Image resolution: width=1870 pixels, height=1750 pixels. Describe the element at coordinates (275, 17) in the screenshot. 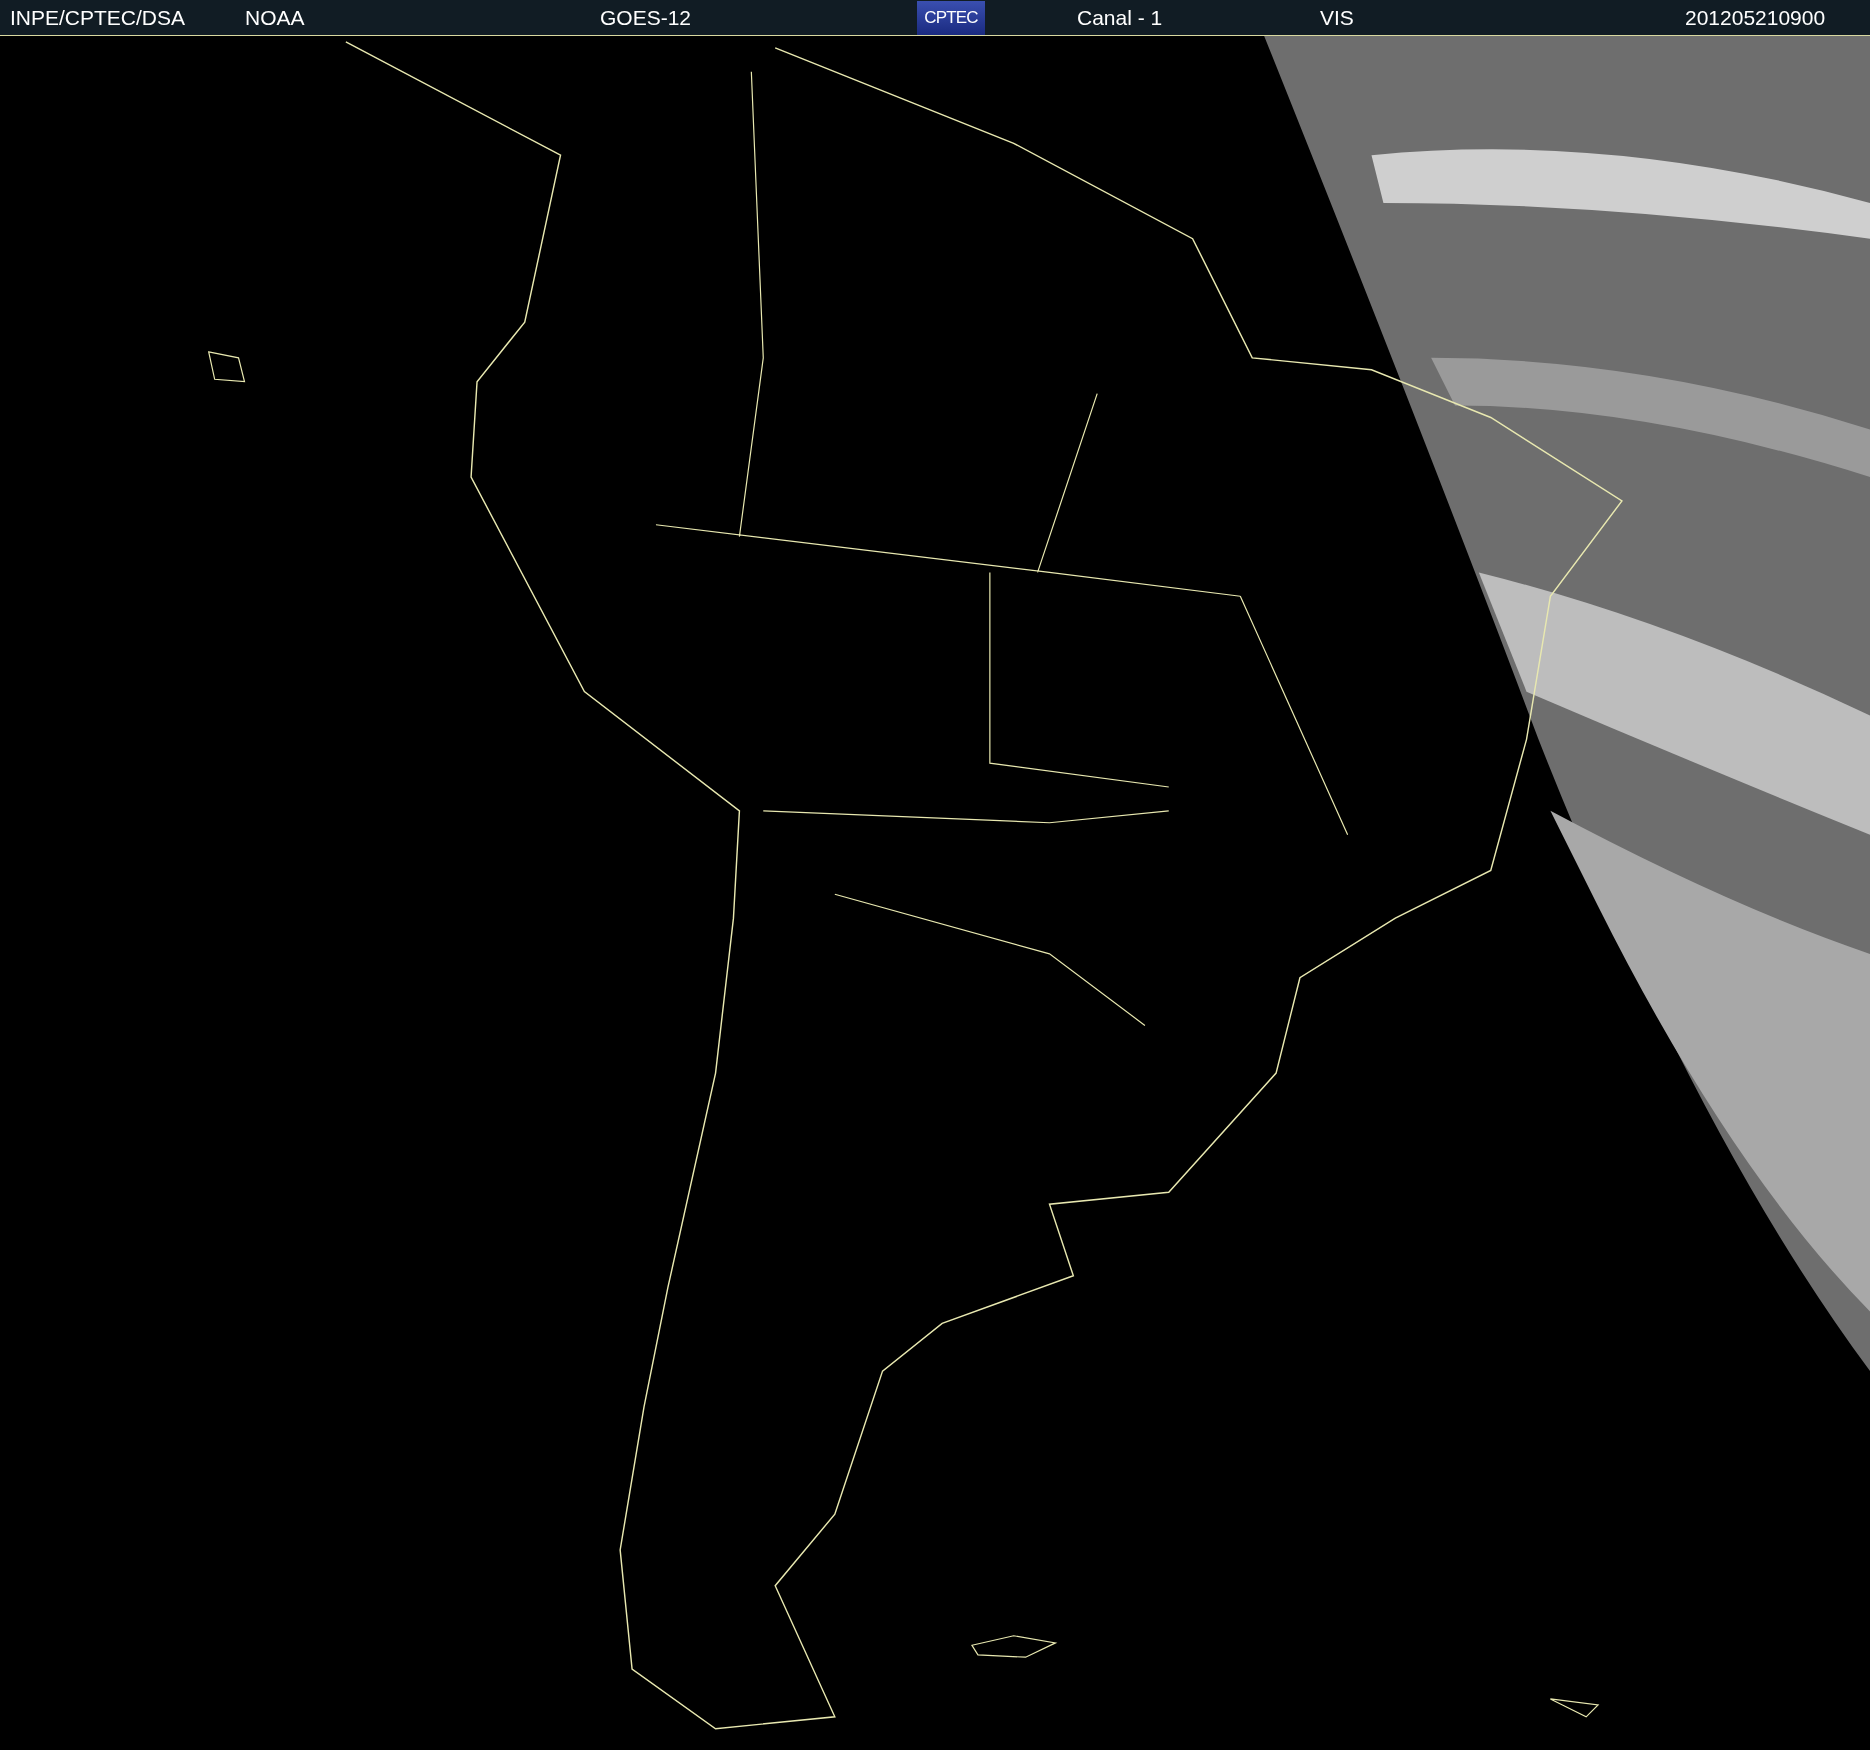

I see `agency-label: NOAA` at that location.